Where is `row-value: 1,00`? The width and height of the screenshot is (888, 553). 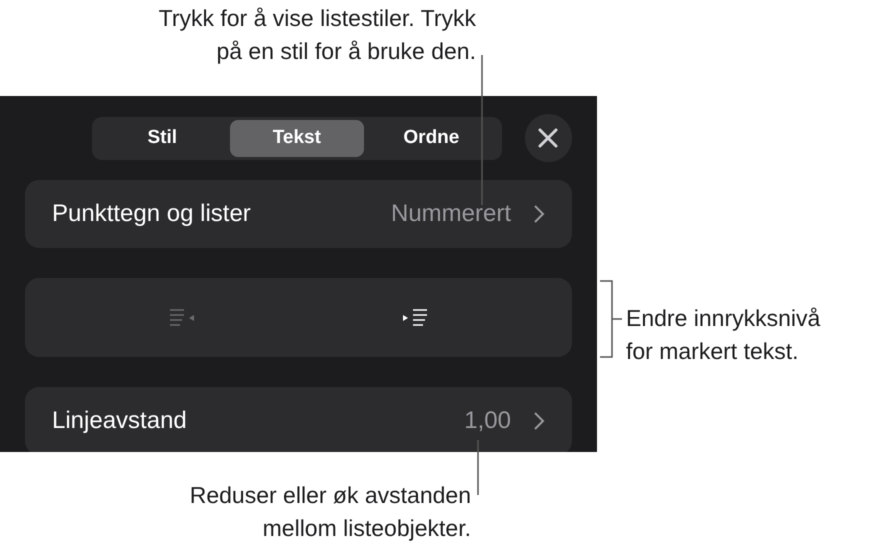
row-value: 1,00 is located at coordinates (487, 421).